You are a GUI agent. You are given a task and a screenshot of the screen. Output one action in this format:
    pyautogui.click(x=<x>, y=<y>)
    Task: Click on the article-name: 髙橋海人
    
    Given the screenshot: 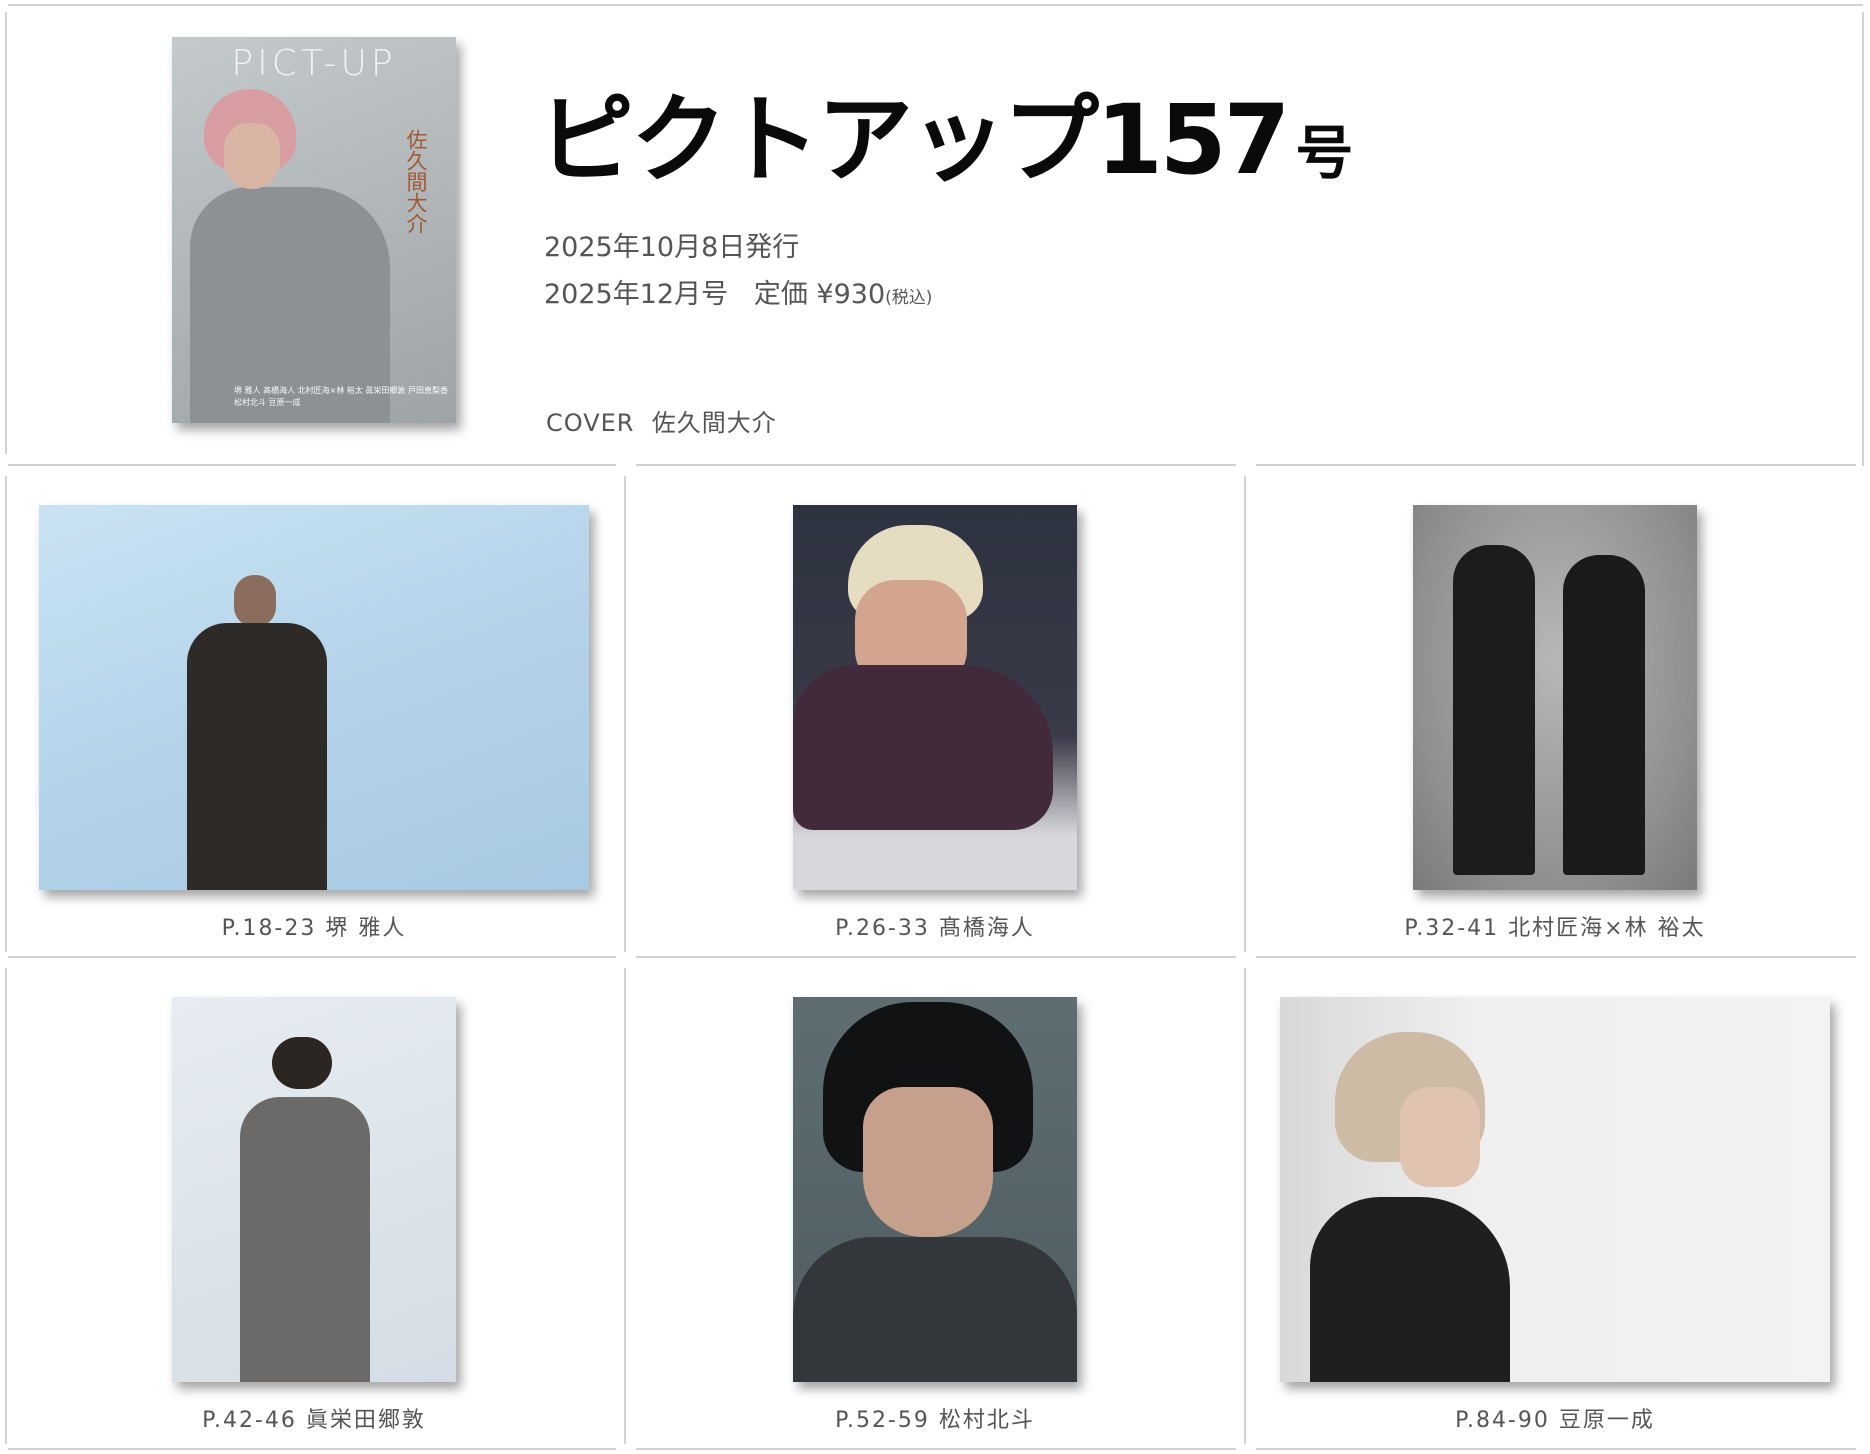 What is the action you would take?
    pyautogui.click(x=986, y=928)
    